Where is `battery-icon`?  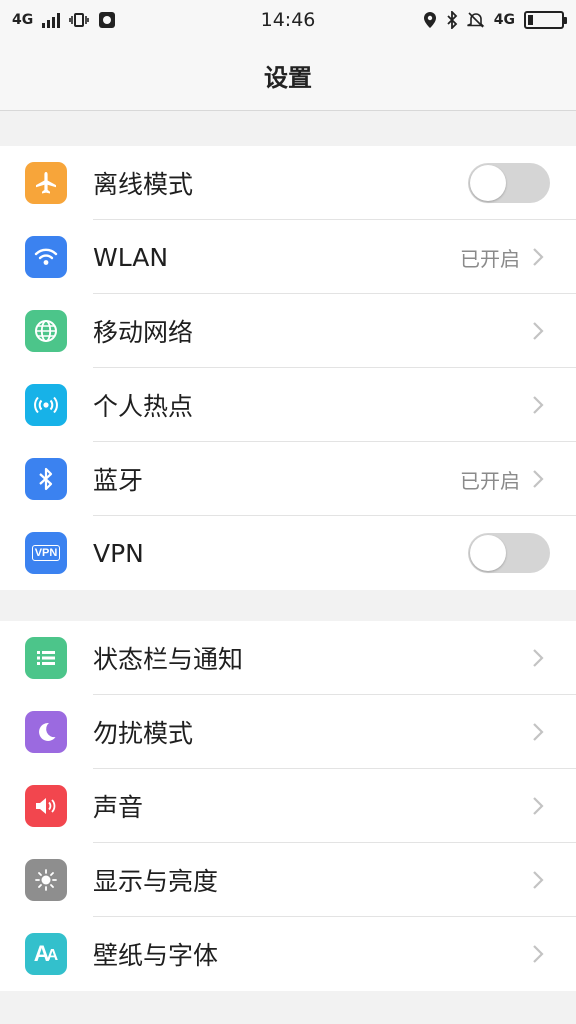 battery-icon is located at coordinates (545, 20).